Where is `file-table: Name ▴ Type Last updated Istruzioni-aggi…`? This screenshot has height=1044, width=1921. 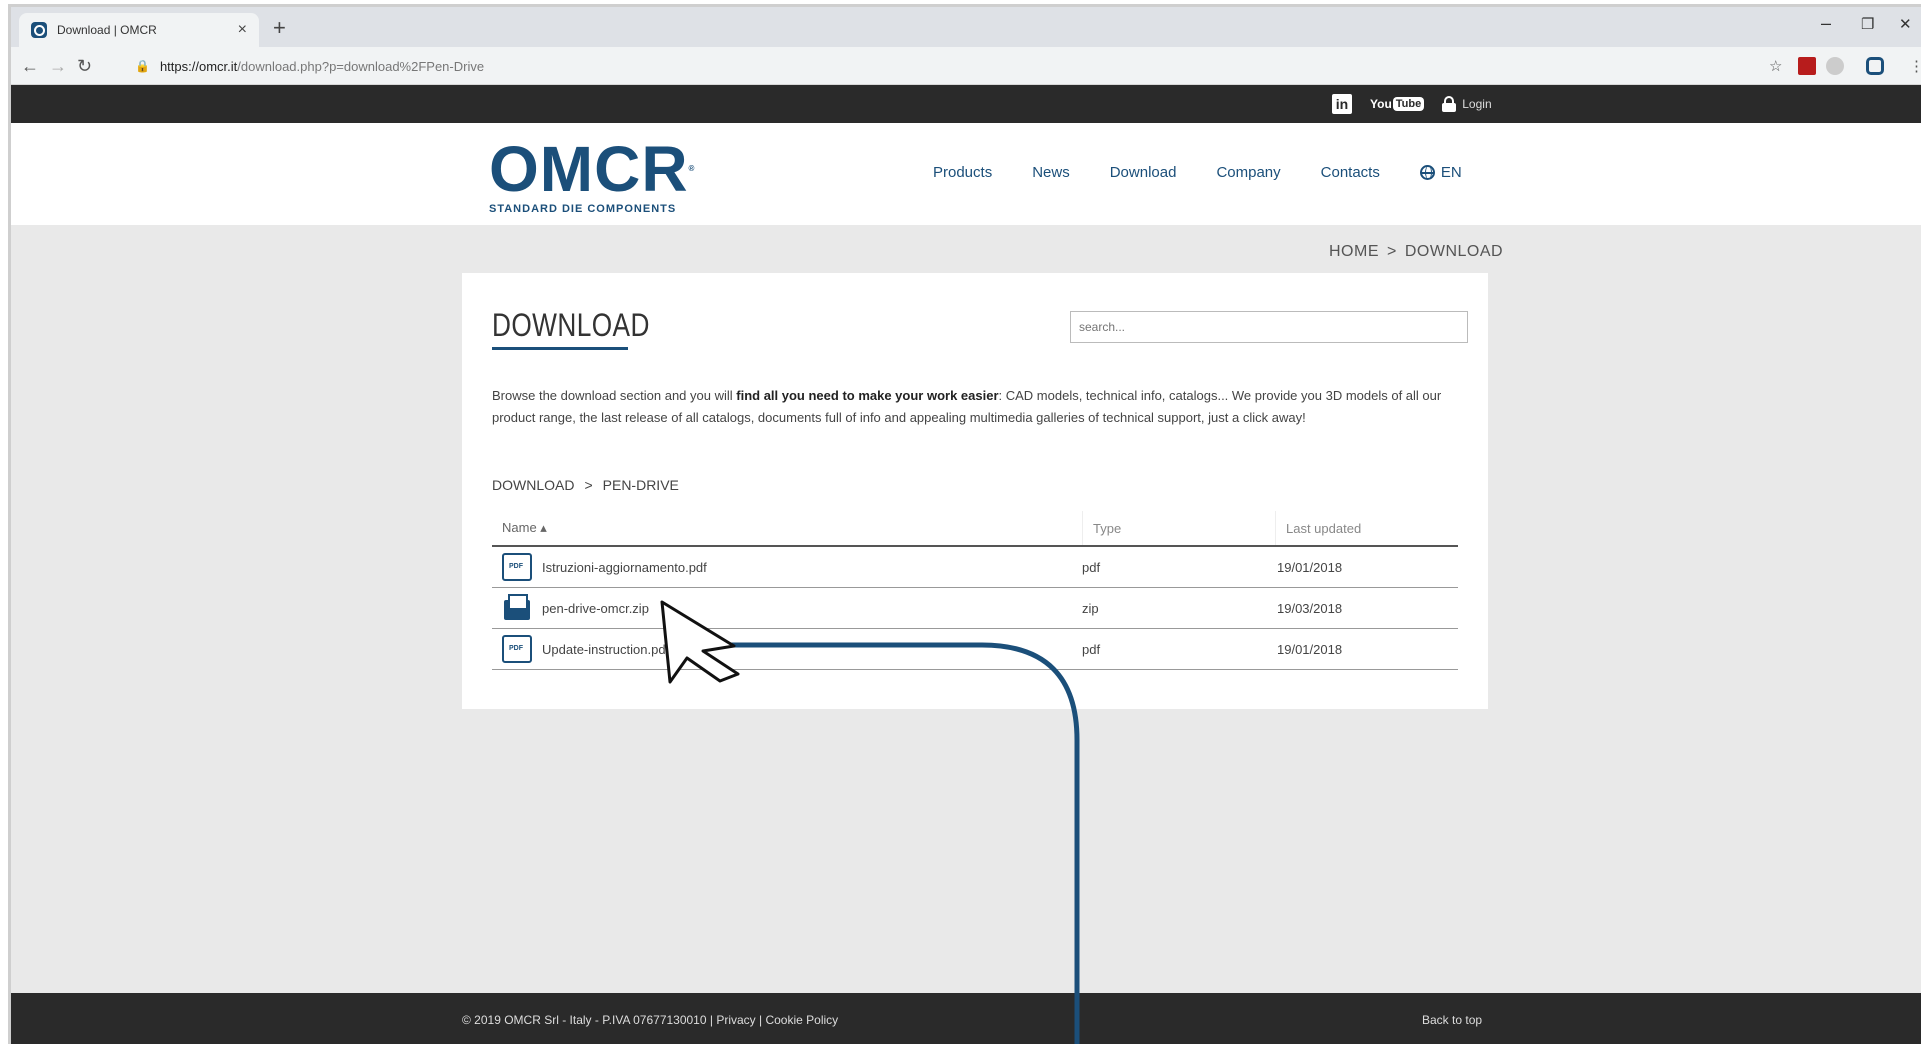
file-table: Name ▴ Type Last updated Istruzioni-aggi… is located at coordinates (975, 590).